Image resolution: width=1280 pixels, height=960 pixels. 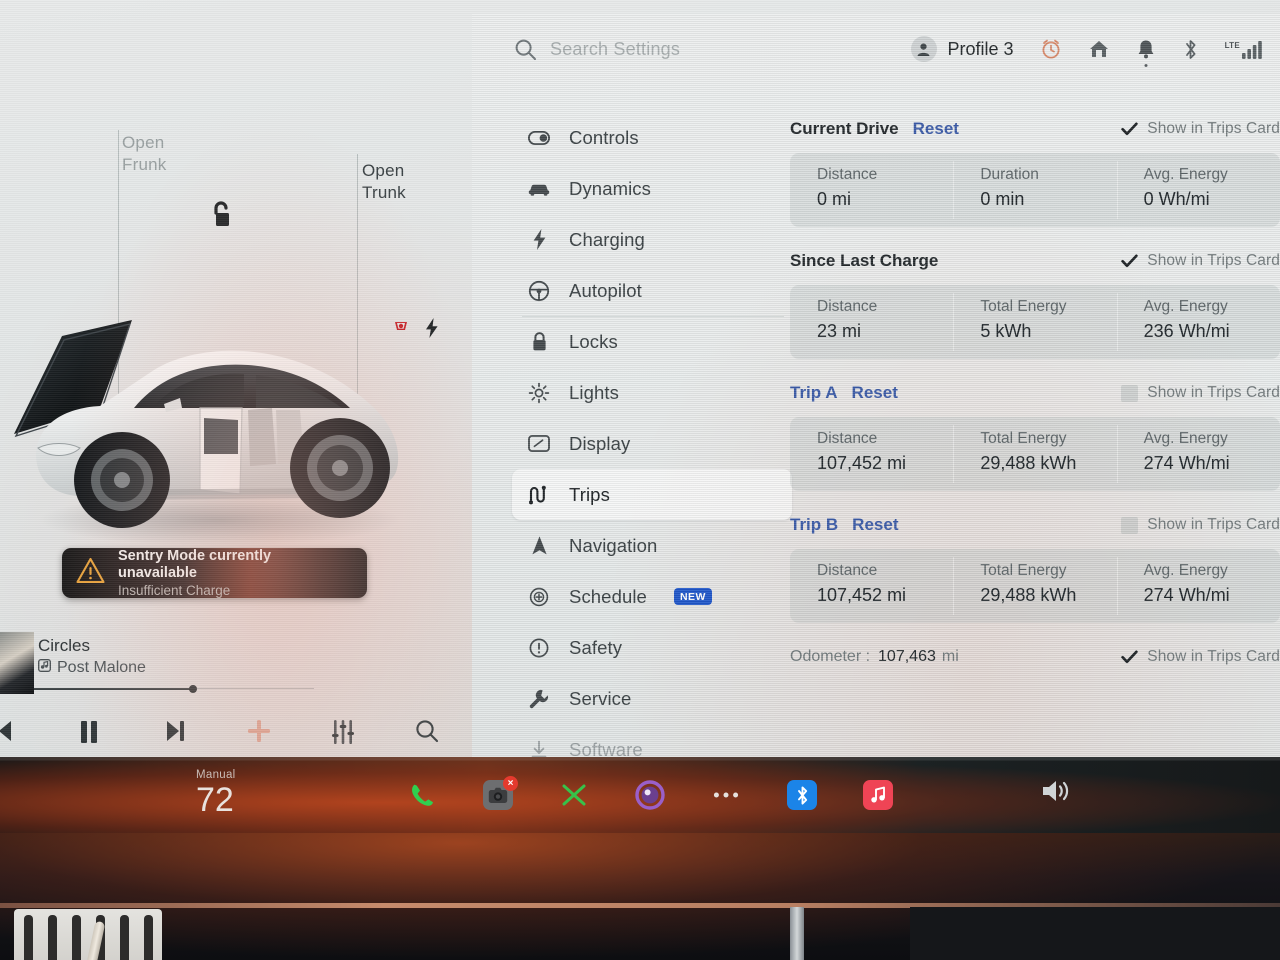 What do you see at coordinates (259, 733) in the screenshot?
I see `add-to-library-button` at bounding box center [259, 733].